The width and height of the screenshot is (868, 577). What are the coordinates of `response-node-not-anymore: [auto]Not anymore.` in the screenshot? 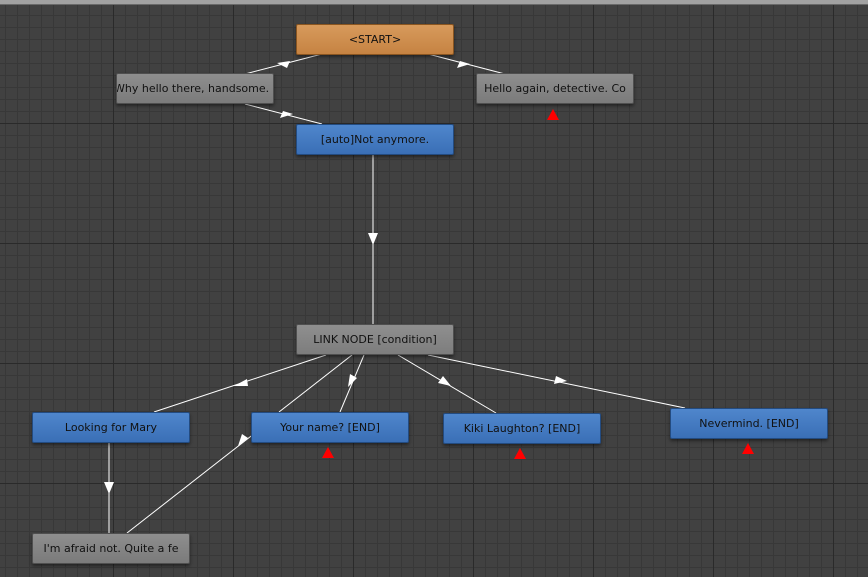 It's located at (375, 139).